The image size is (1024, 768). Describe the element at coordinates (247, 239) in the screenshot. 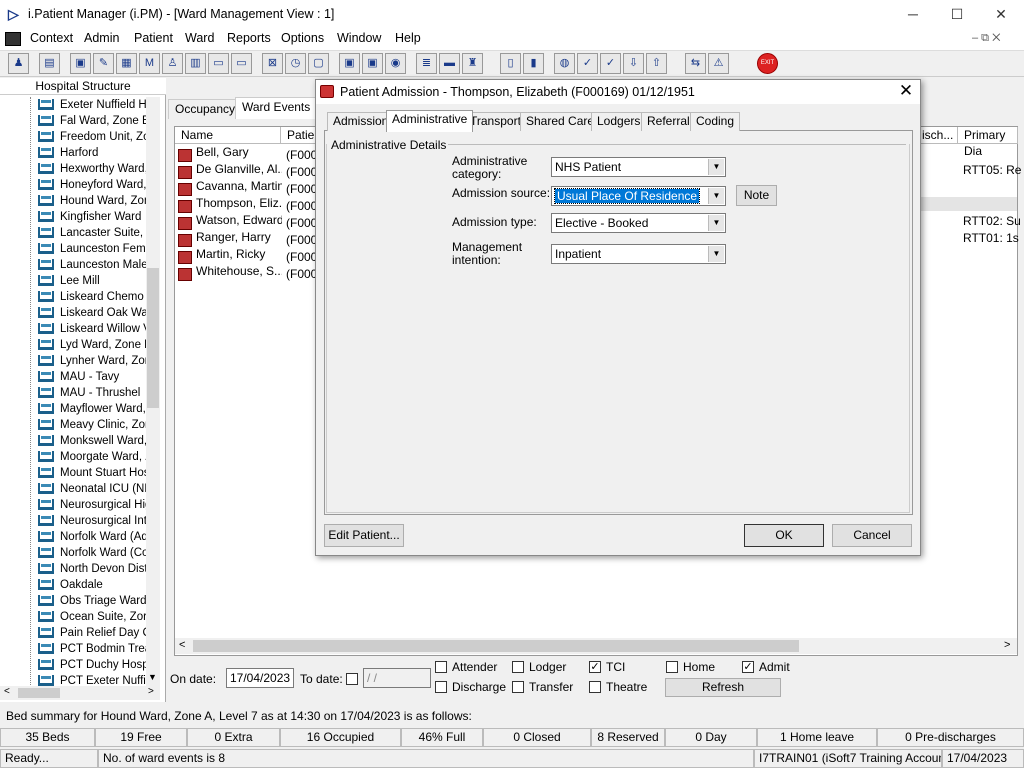

I see `table-row: Ranger, Harry (F000` at that location.